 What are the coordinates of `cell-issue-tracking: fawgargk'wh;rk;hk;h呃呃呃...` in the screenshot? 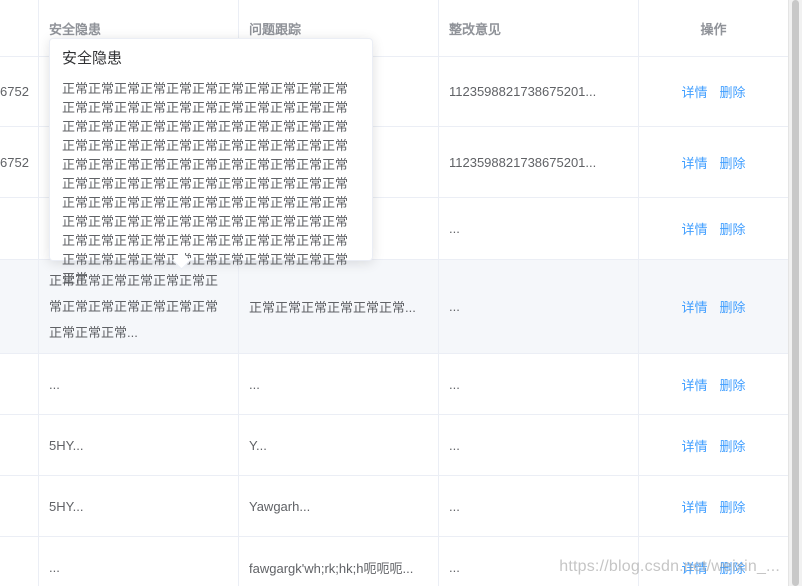 It's located at (338, 561).